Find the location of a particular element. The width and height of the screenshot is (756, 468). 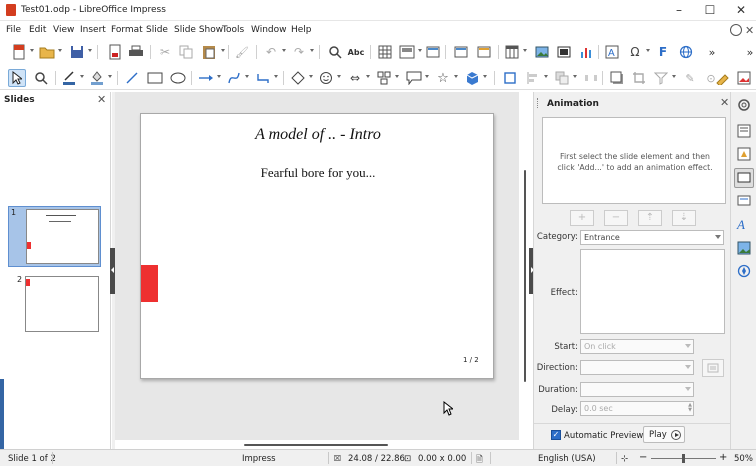

line-tool-icon is located at coordinates (132, 78).